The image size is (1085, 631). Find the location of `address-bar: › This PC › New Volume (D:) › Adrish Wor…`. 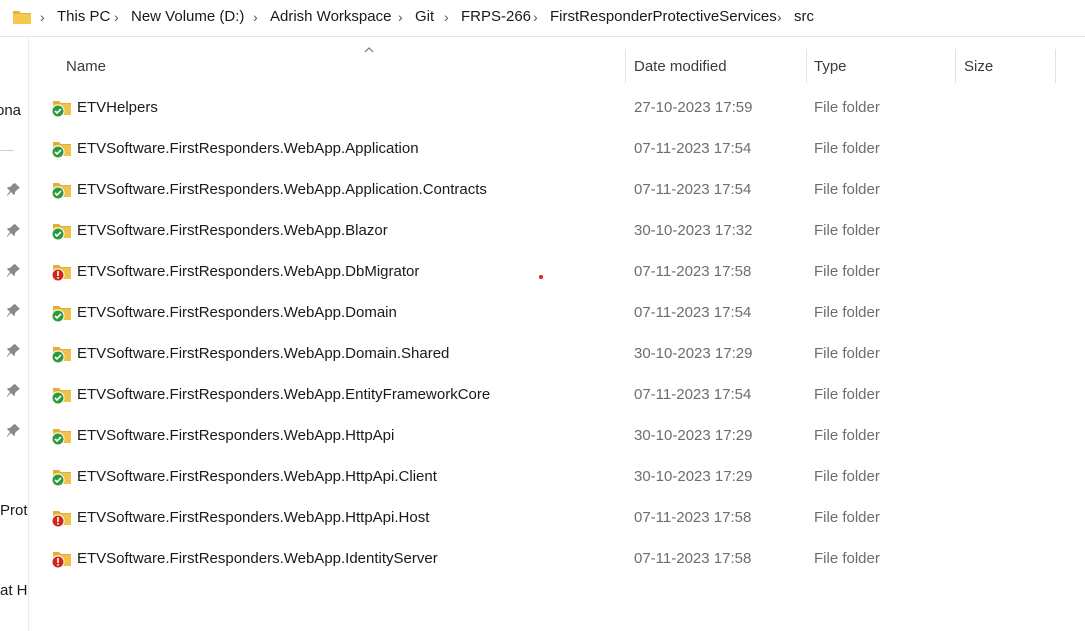

address-bar: › This PC › New Volume (D:) › Adrish Wor… is located at coordinates (542, 18).